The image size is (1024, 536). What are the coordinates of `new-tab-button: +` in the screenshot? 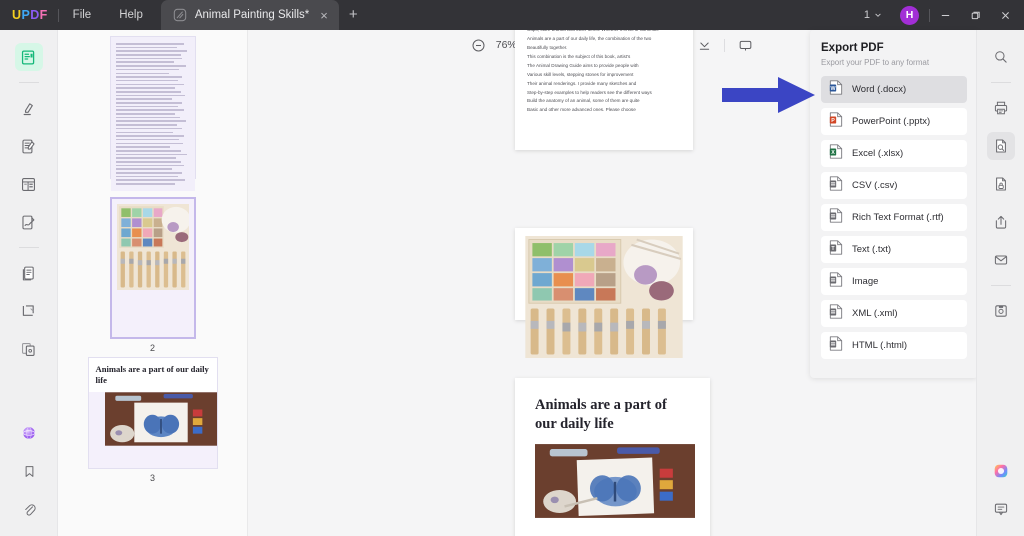 It's located at (353, 15).